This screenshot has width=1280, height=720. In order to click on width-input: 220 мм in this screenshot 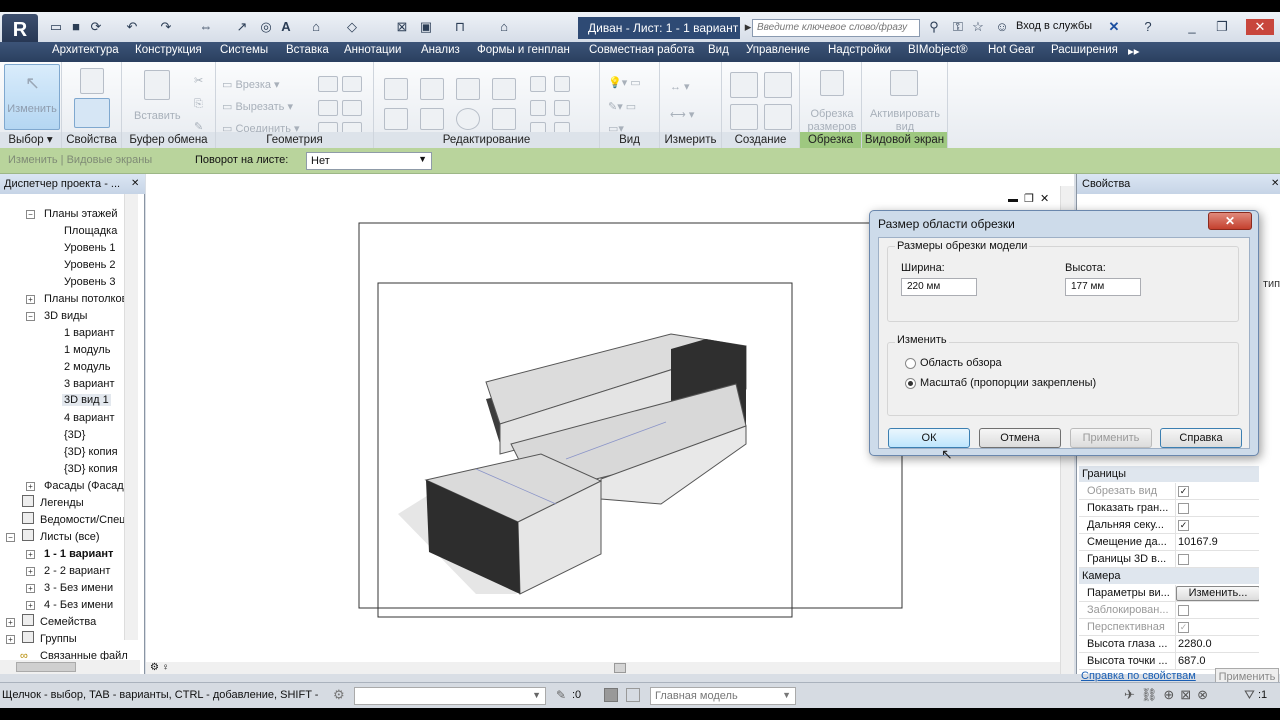, I will do `click(939, 287)`.